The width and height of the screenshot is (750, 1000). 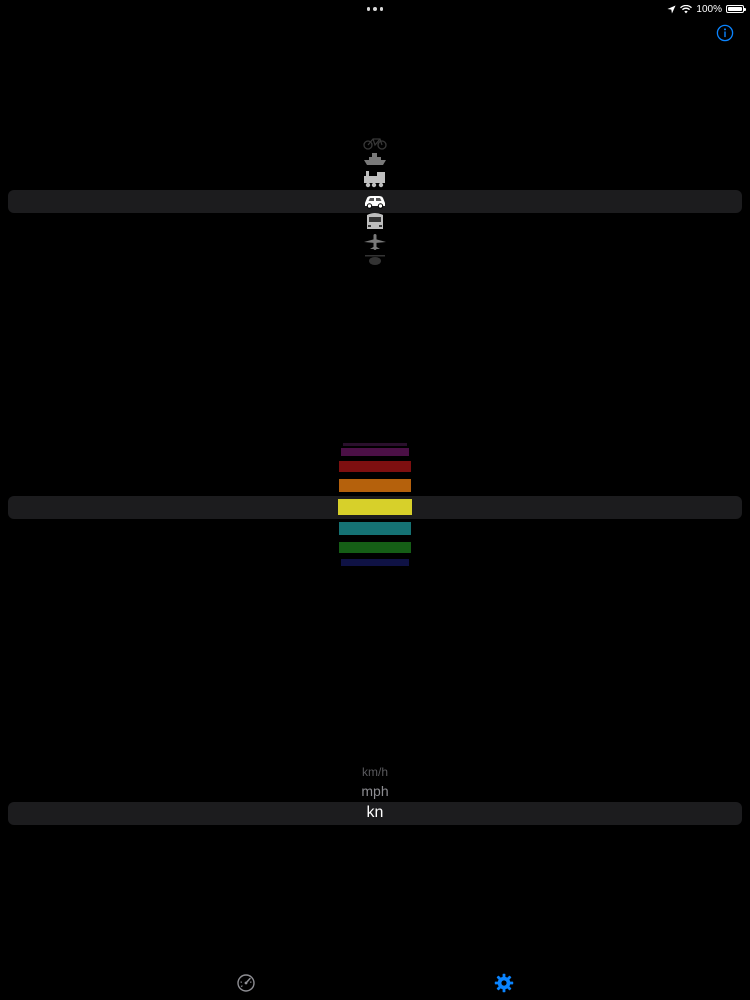 I want to click on color-swatch-red, so click(x=375, y=466).